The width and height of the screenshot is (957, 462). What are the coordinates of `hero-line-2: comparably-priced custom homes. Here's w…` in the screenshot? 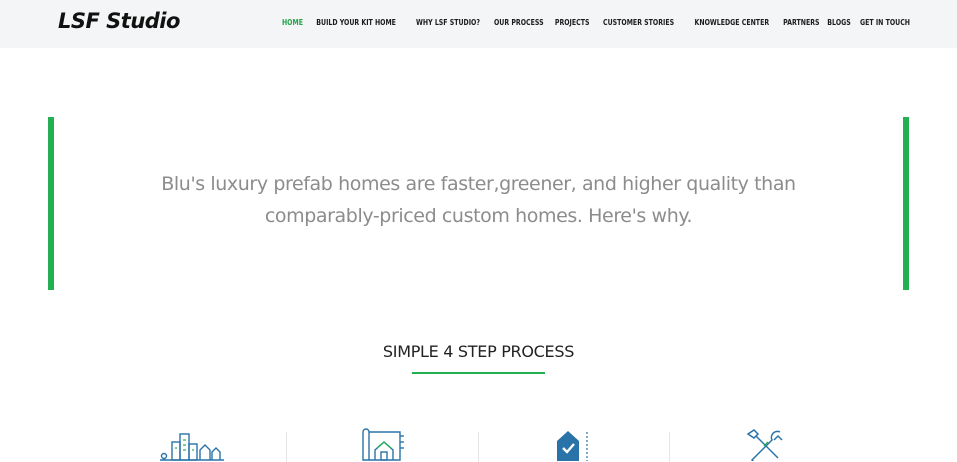 It's located at (478, 216).